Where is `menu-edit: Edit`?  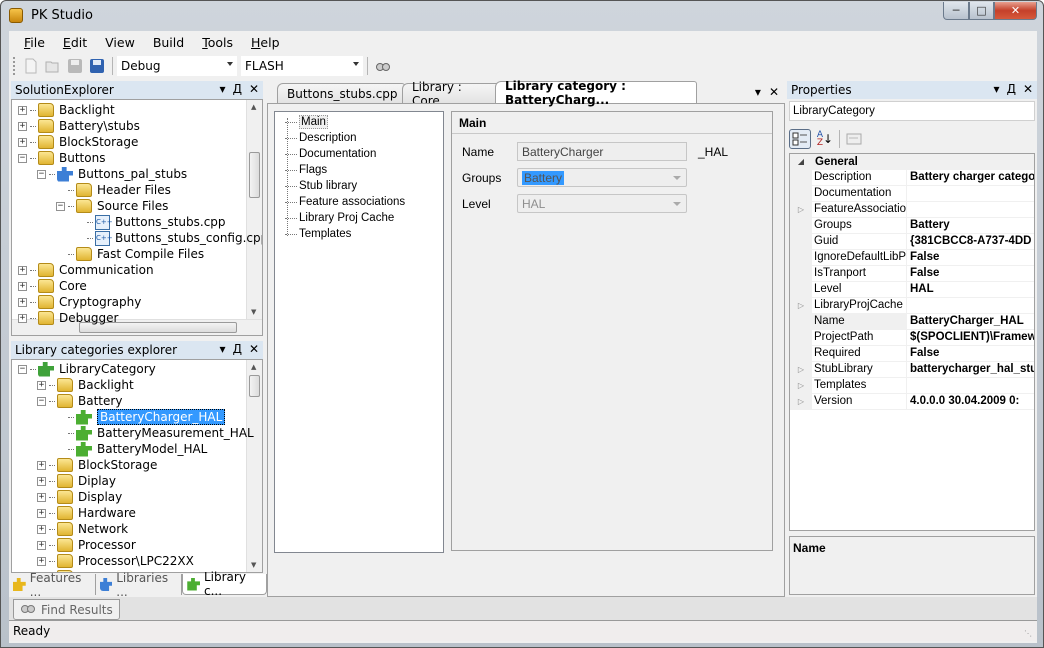
menu-edit: Edit is located at coordinates (75, 42).